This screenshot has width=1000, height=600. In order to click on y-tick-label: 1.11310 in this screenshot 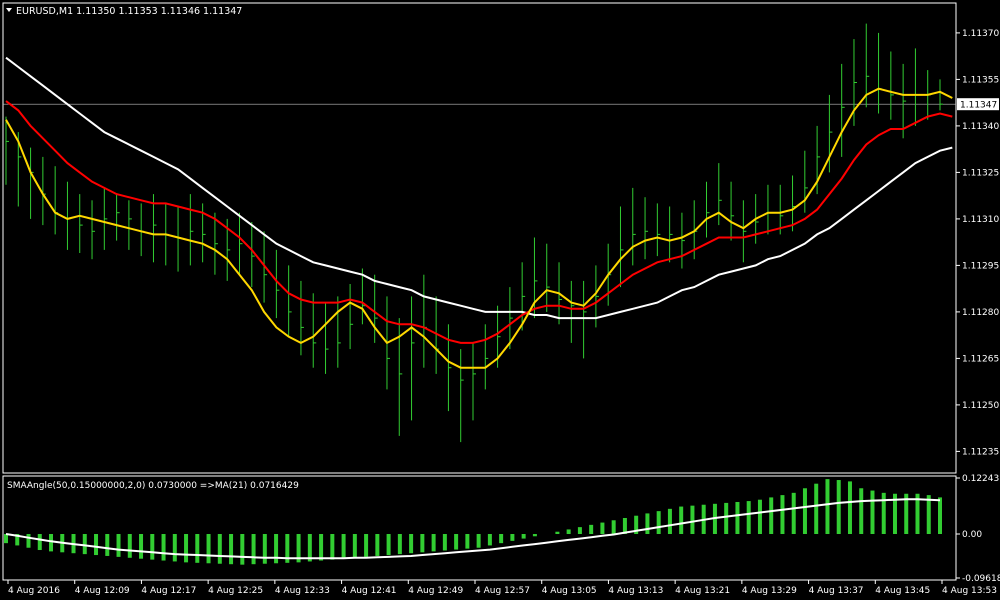, I will do `click(980, 220)`.